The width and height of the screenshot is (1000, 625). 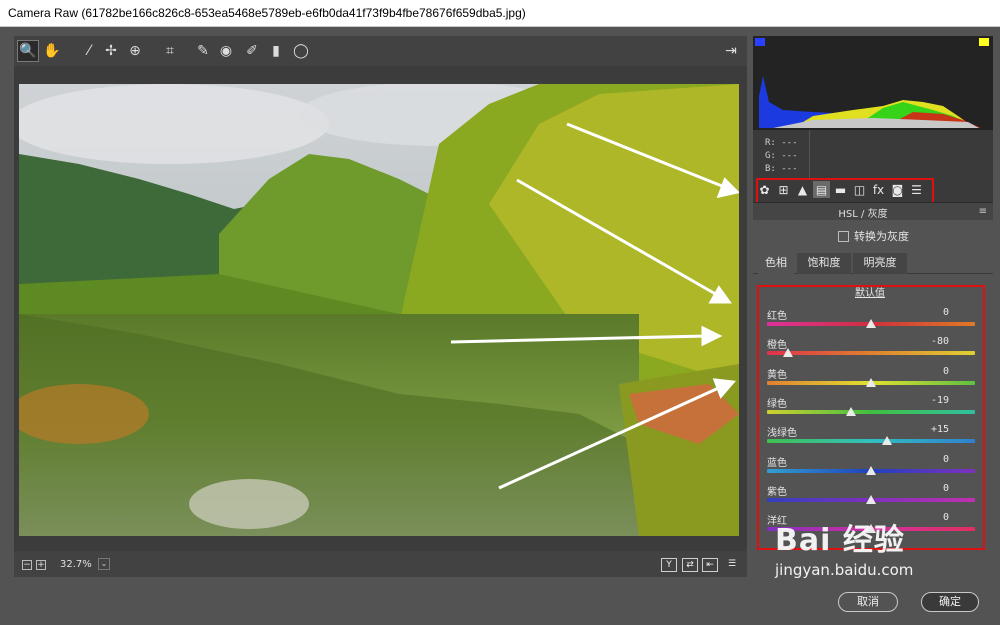 What do you see at coordinates (843, 236) in the screenshot?
I see `checkbox-icon` at bounding box center [843, 236].